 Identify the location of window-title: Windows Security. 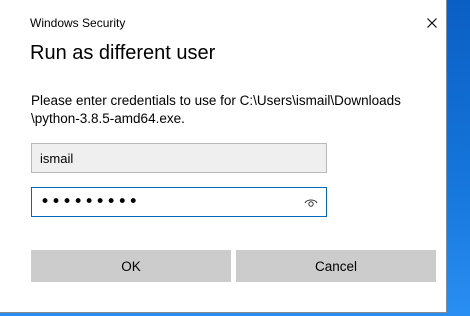
(78, 23).